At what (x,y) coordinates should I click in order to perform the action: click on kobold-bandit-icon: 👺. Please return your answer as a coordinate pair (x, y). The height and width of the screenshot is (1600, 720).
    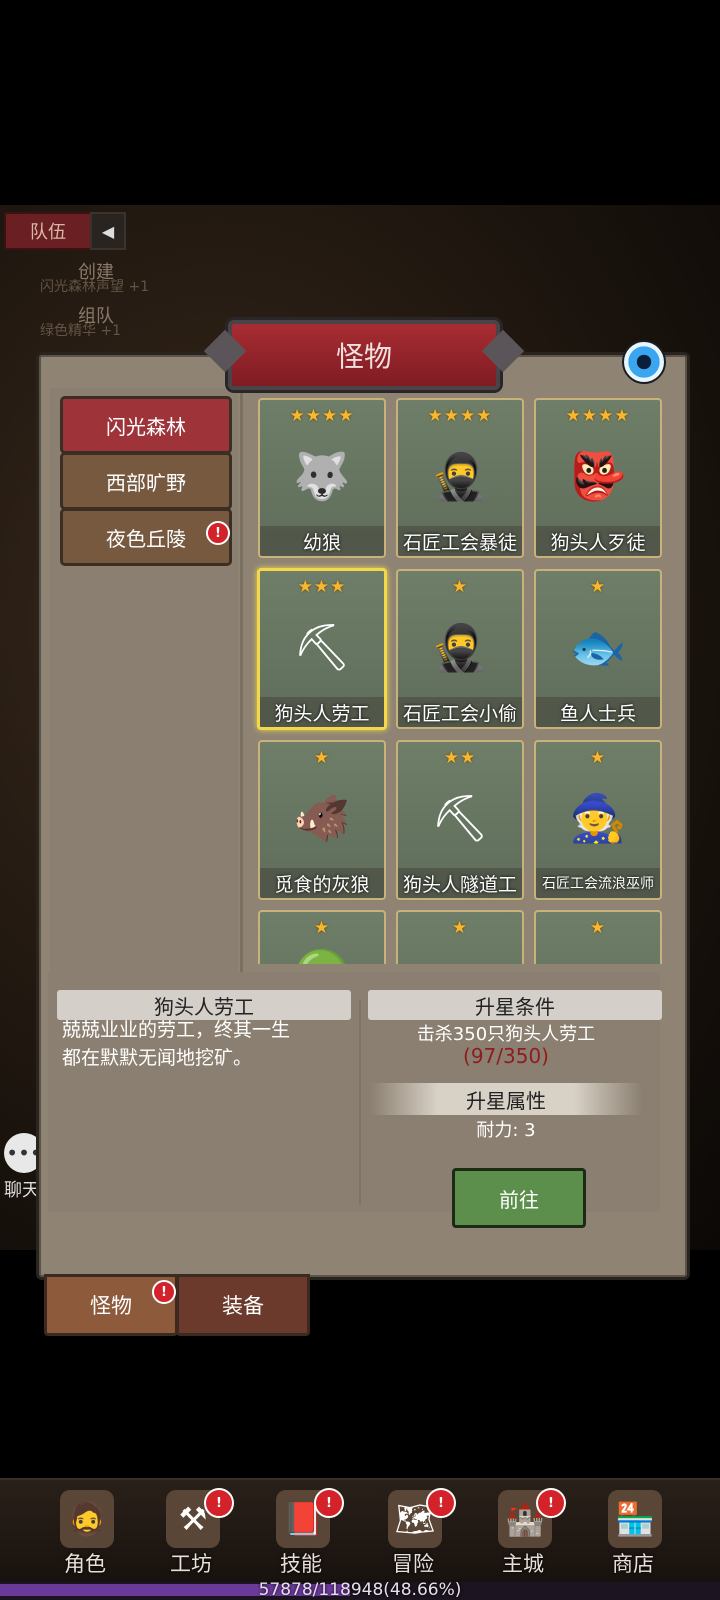
    Looking at the image, I should click on (598, 475).